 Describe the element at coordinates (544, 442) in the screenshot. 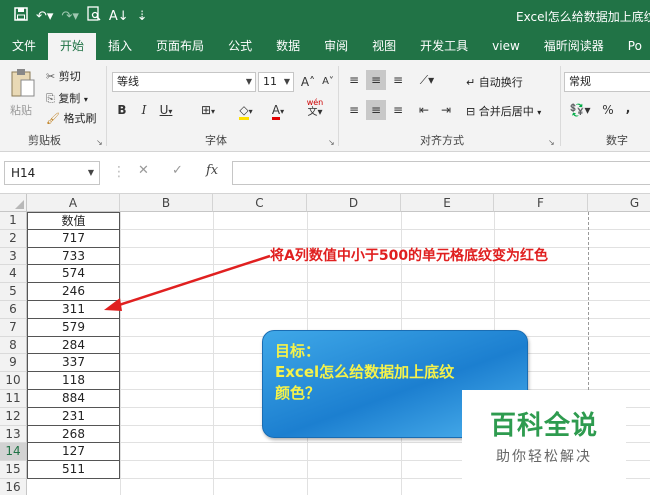

I see `watermark-logo: 百科全说 助你轻松解决` at that location.